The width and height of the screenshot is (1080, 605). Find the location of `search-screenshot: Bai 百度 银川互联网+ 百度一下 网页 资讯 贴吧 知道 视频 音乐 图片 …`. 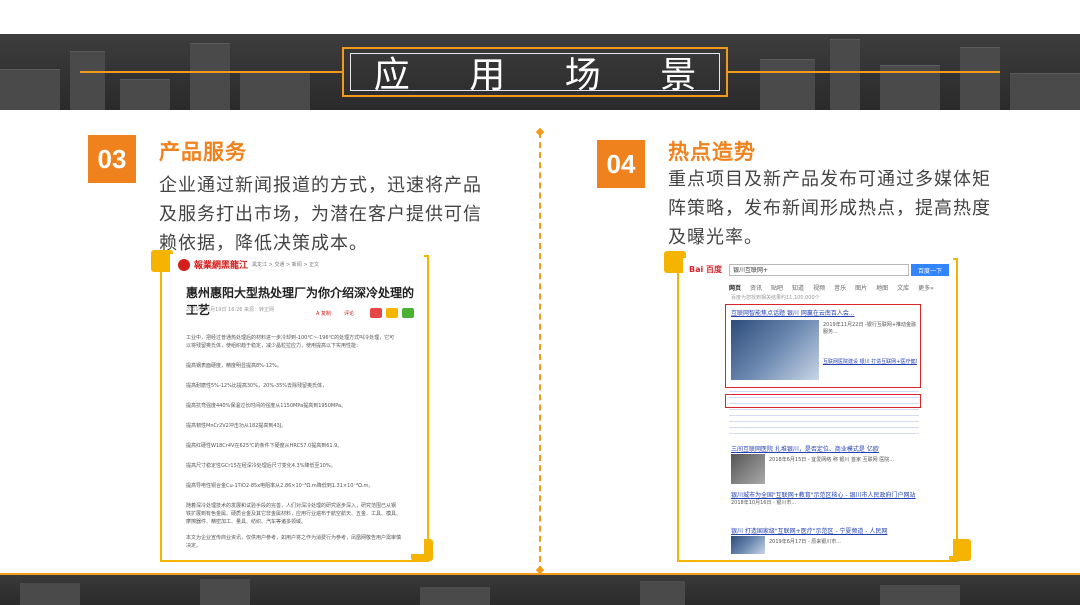

search-screenshot: Bai 百度 银川互联网+ 百度一下 网页 资讯 贴吧 知道 视频 音乐 图片 … is located at coordinates (818, 407).